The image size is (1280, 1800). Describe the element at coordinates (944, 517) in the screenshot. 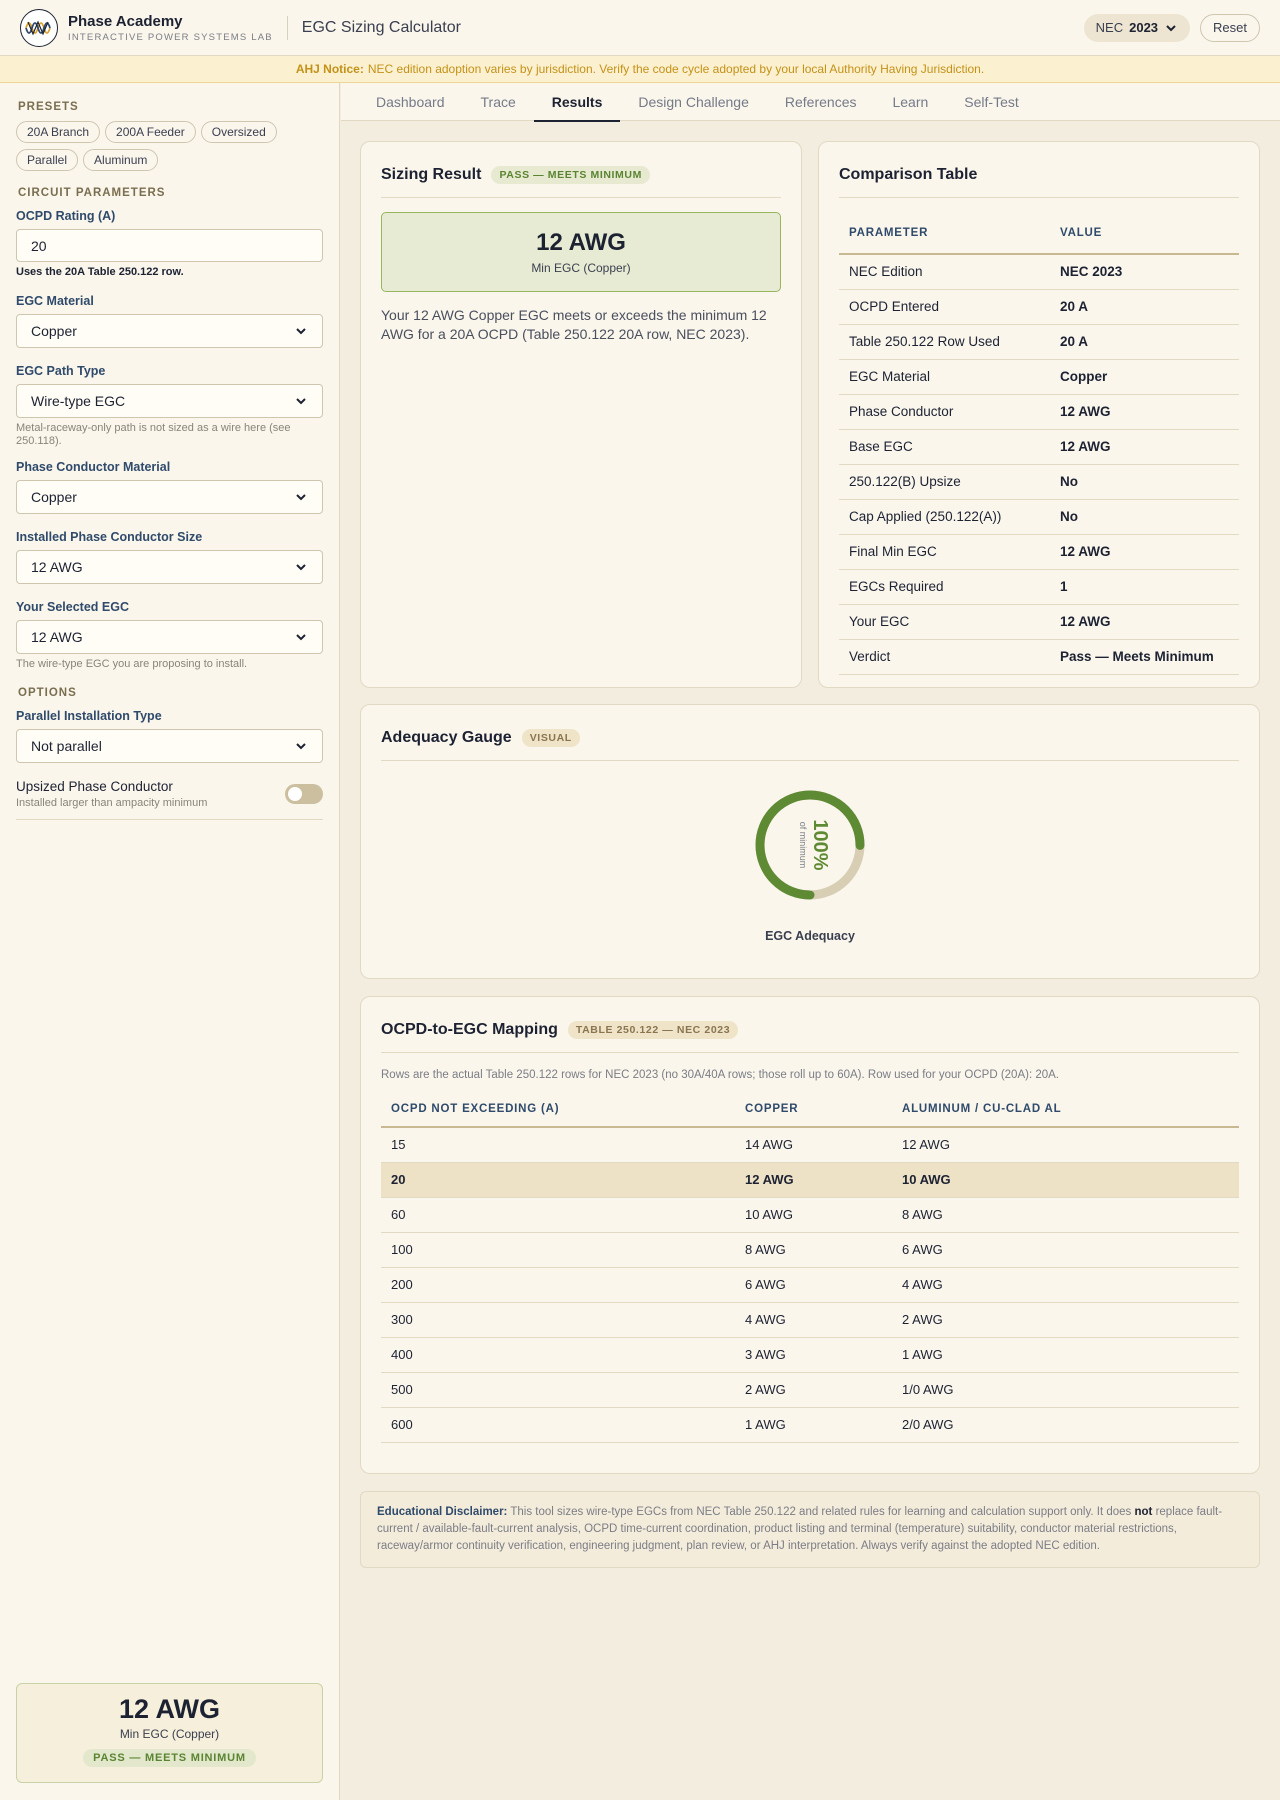

I see `parameter-cell: Cap Applied (250.122(A))` at that location.